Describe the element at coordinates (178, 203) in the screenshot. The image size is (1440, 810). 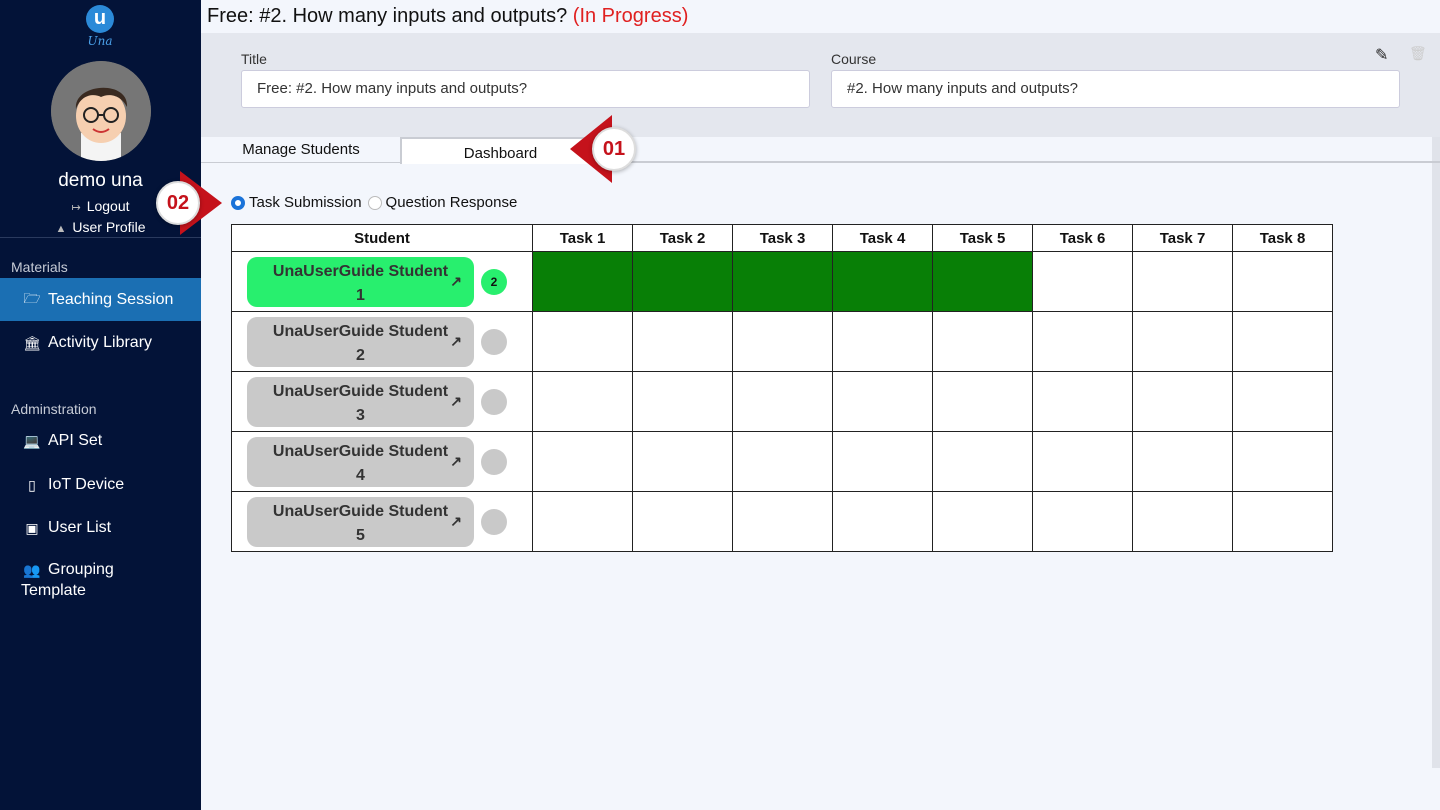
I see `marker-number: 02` at that location.